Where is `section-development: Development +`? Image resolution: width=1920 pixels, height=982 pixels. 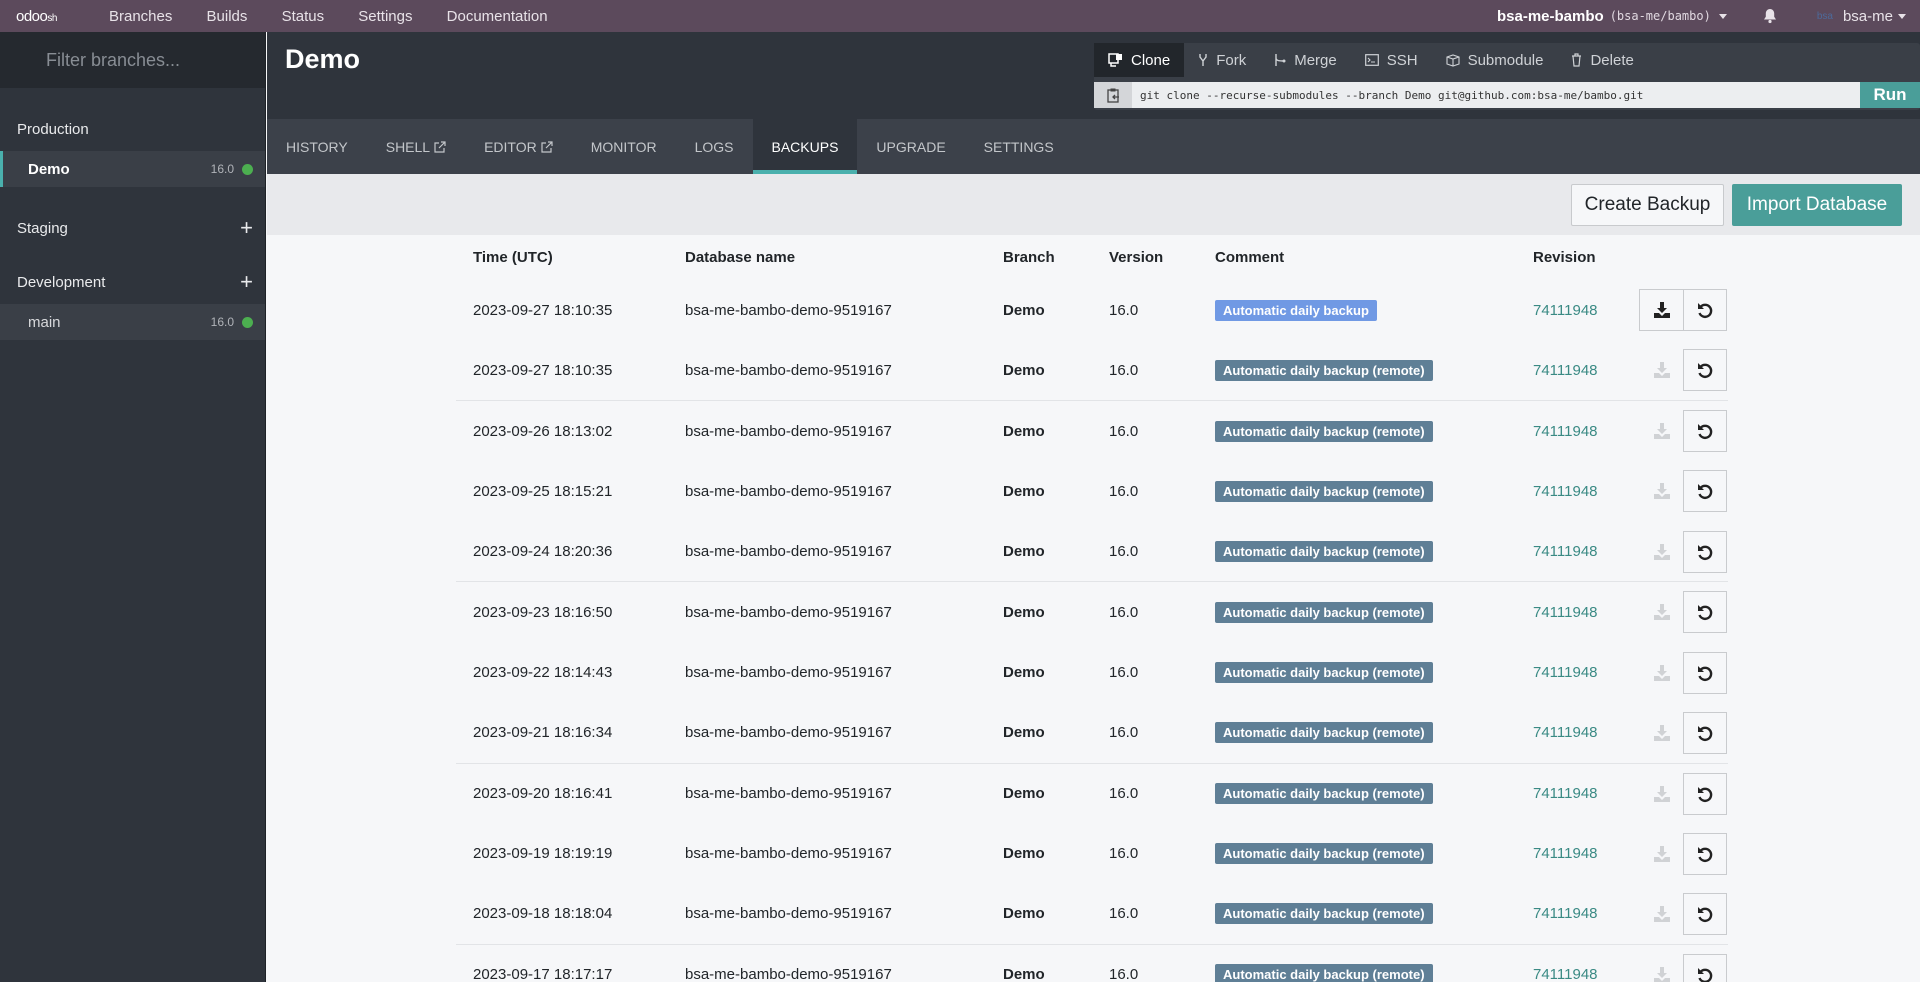
section-development: Development + is located at coordinates (132, 282).